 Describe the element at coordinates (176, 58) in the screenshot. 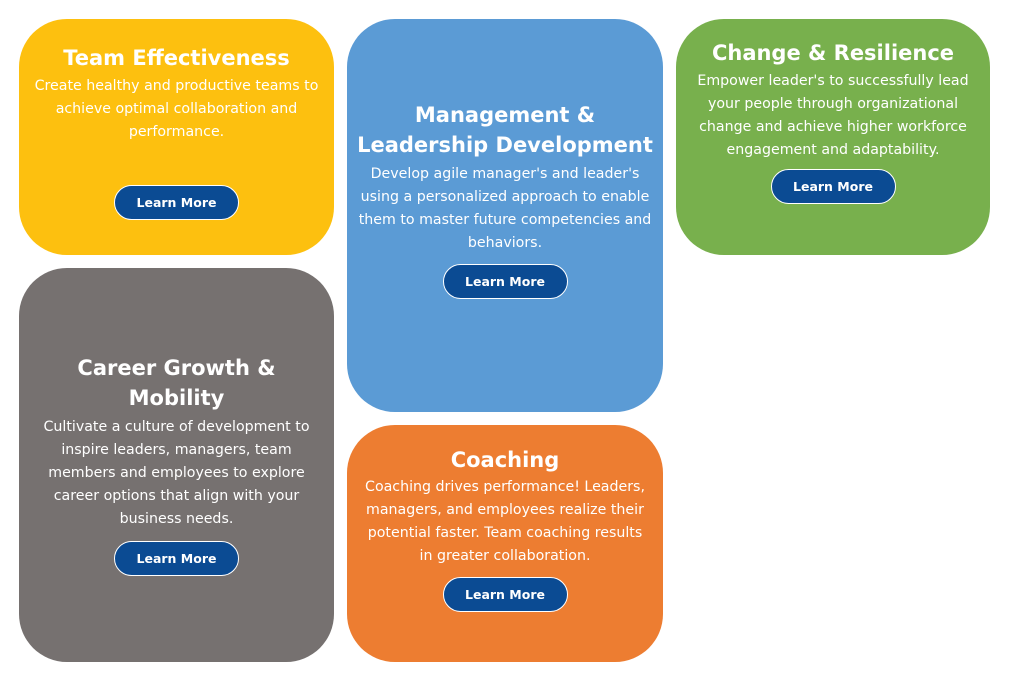

I see `card-title: Team Effectiveness` at that location.